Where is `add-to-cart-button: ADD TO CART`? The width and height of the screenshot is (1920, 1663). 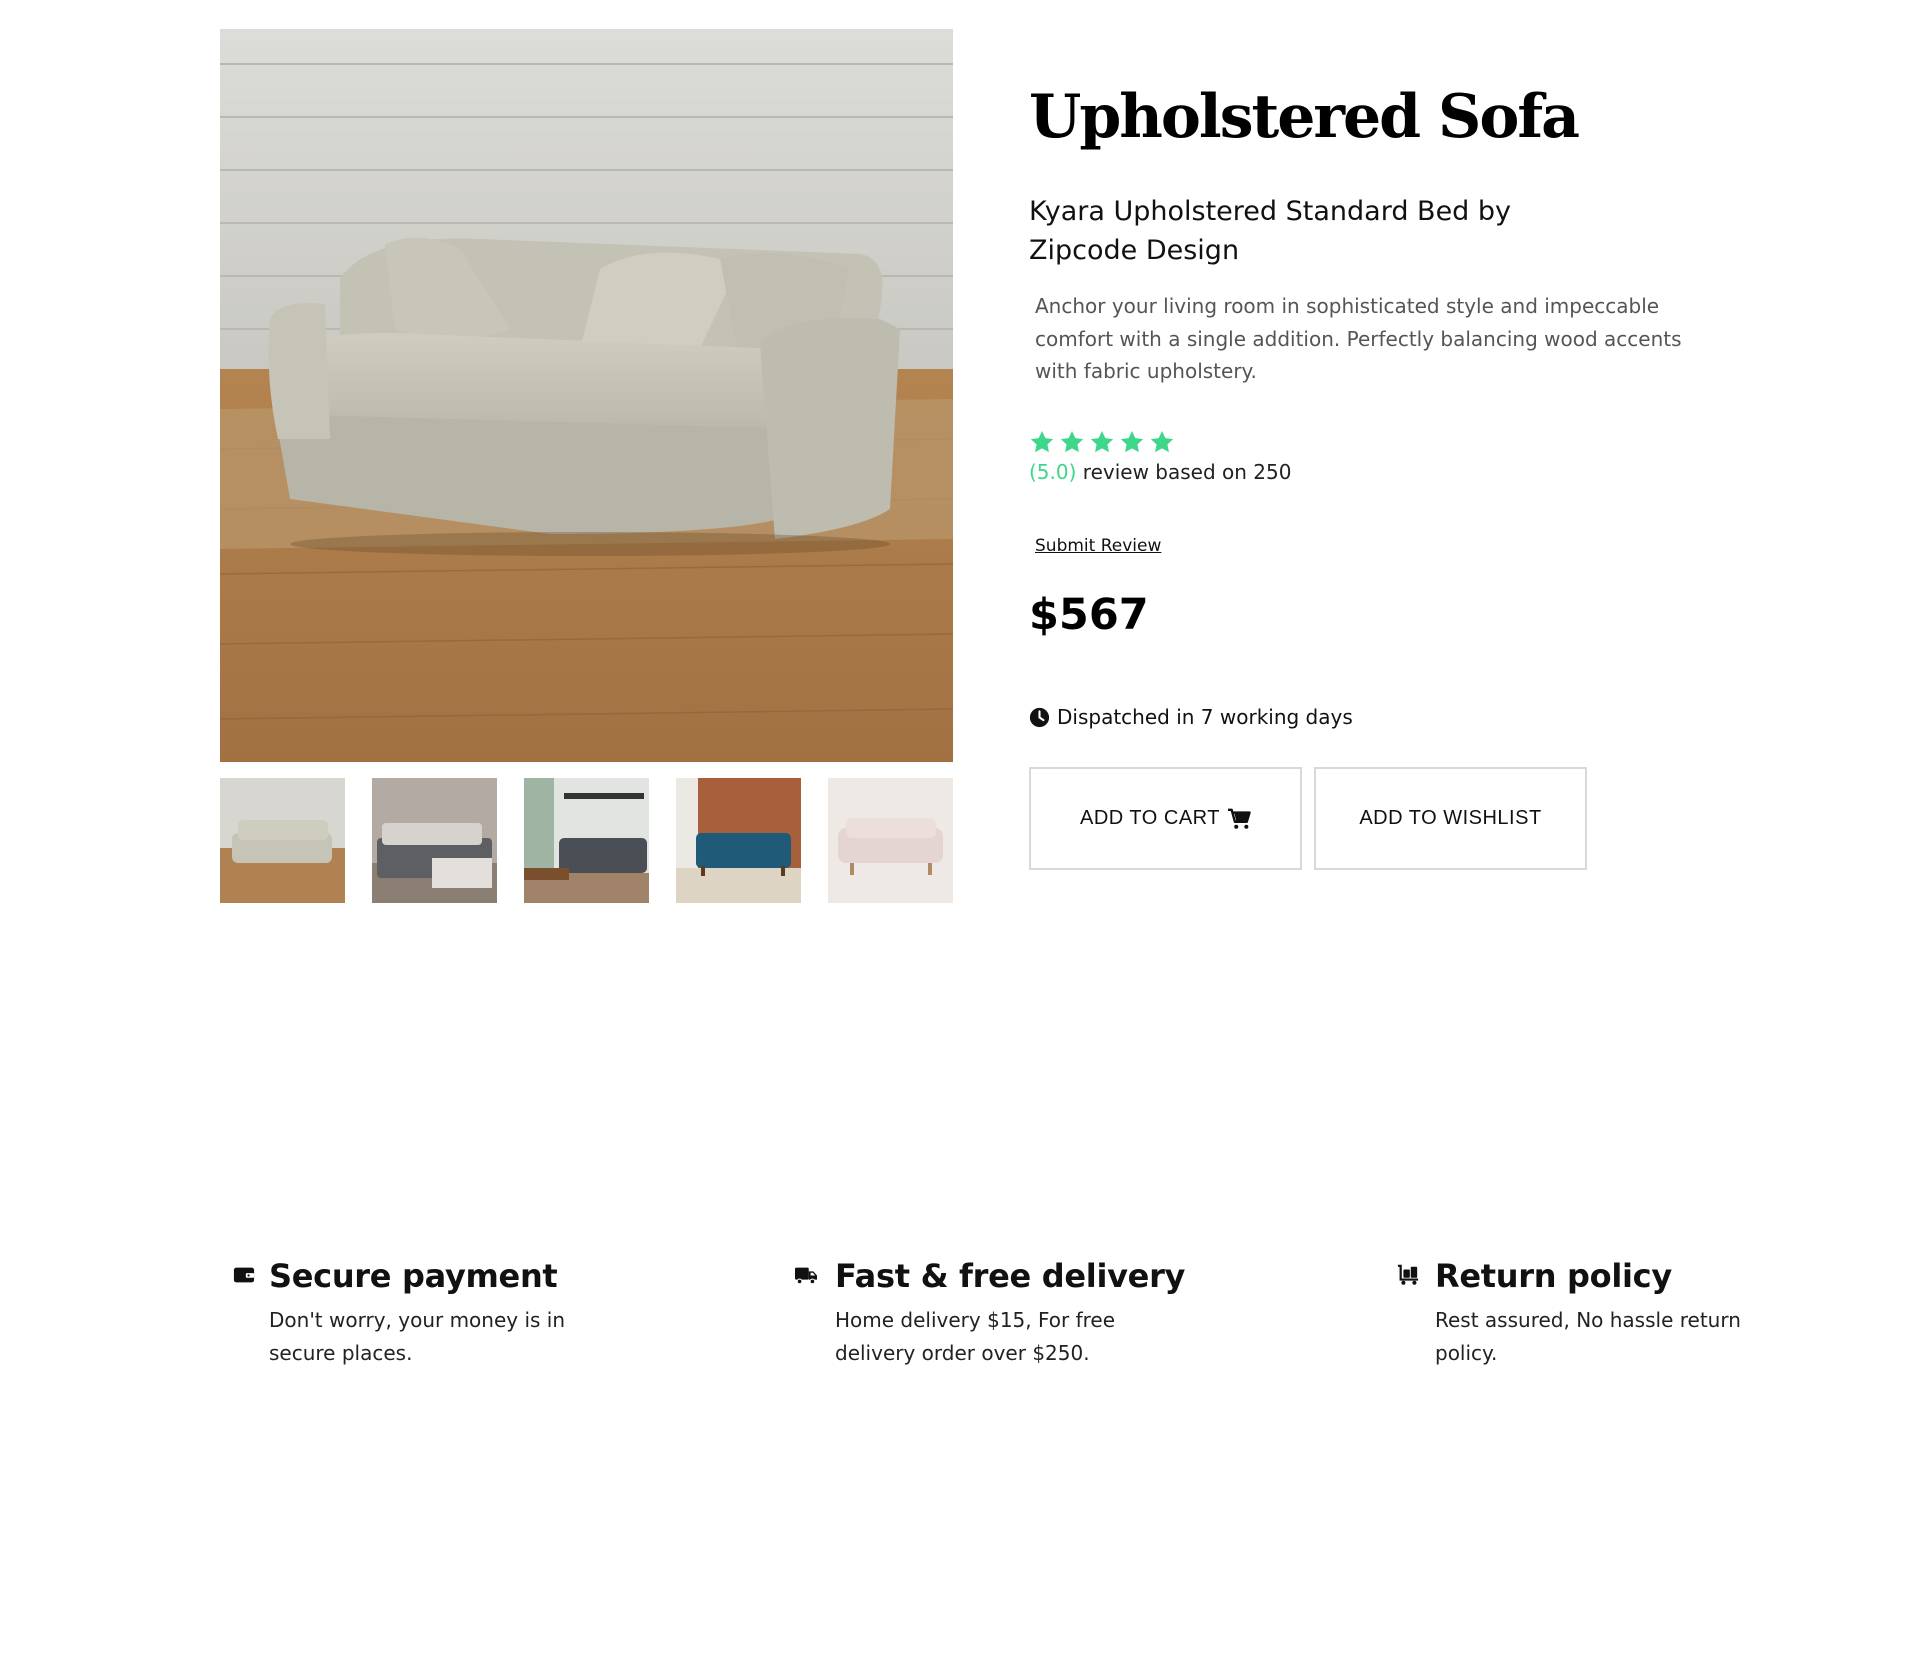
add-to-cart-button: ADD TO CART is located at coordinates (1165, 818).